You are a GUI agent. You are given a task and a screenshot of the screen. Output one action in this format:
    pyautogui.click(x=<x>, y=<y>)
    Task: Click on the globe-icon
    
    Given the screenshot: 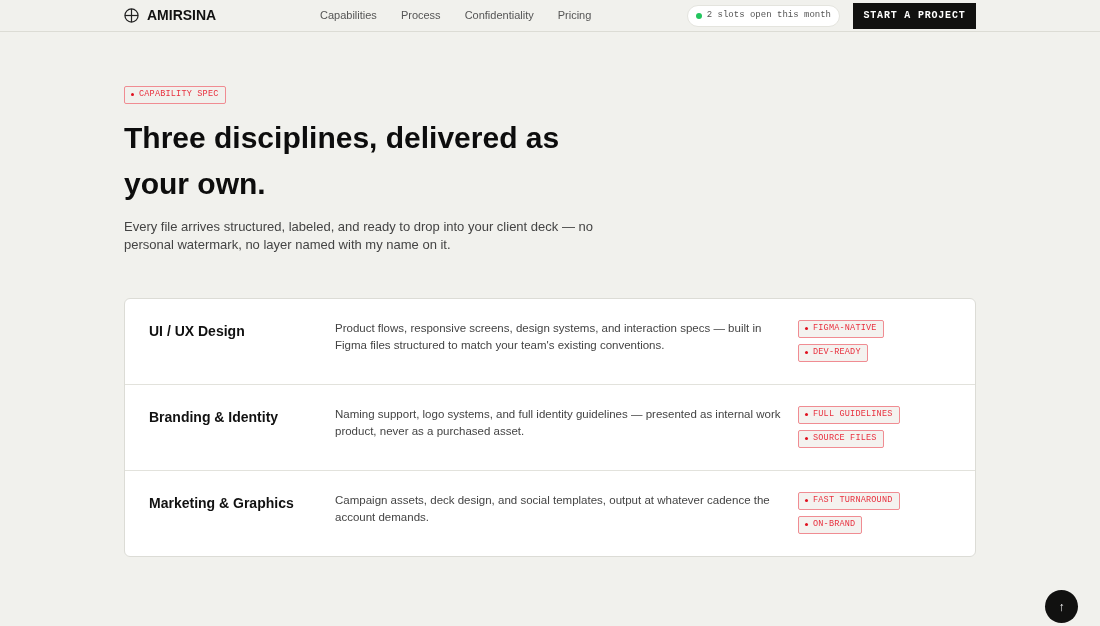 What is the action you would take?
    pyautogui.click(x=131, y=15)
    